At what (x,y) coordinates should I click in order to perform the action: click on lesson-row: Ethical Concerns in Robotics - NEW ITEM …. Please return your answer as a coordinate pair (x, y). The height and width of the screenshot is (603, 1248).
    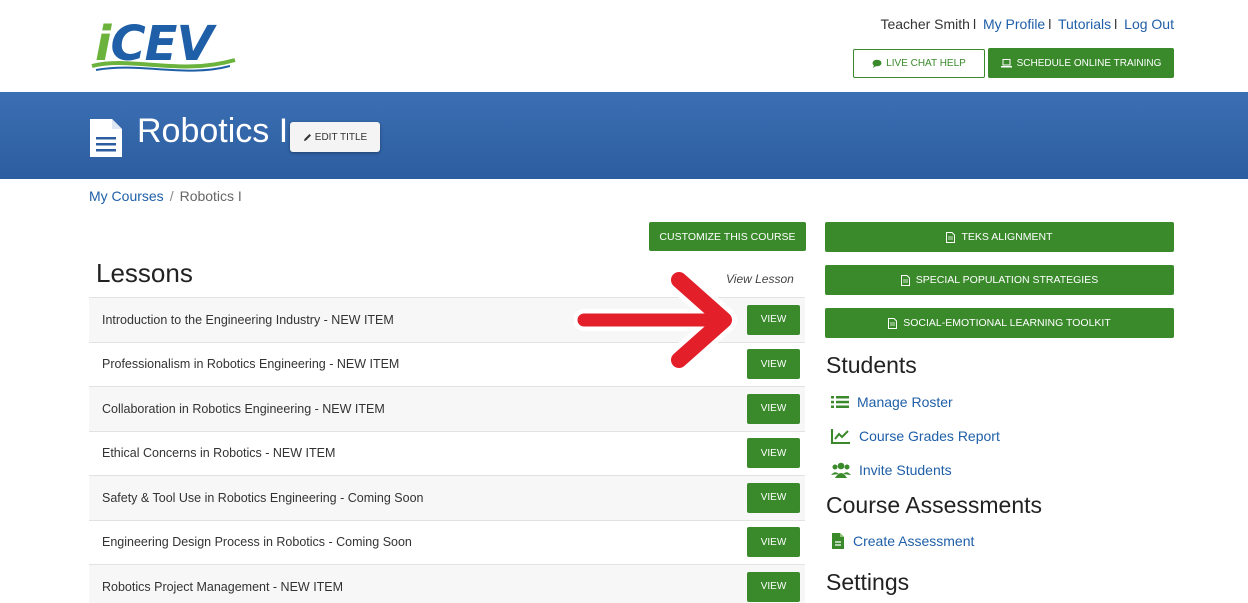
    Looking at the image, I should click on (447, 452).